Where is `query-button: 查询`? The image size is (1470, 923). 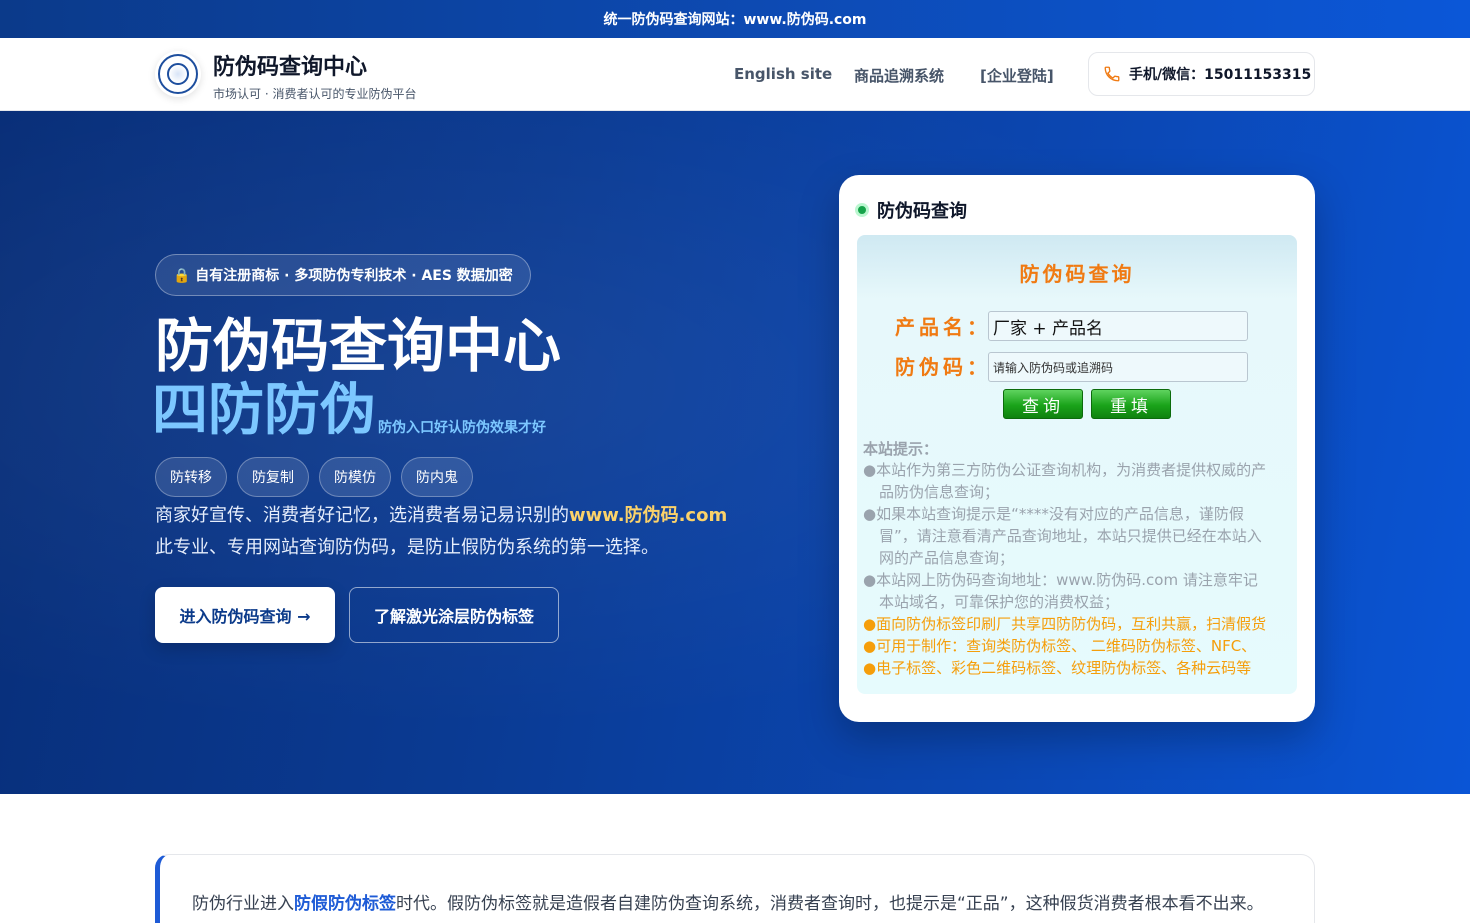
query-button: 查询 is located at coordinates (1043, 404).